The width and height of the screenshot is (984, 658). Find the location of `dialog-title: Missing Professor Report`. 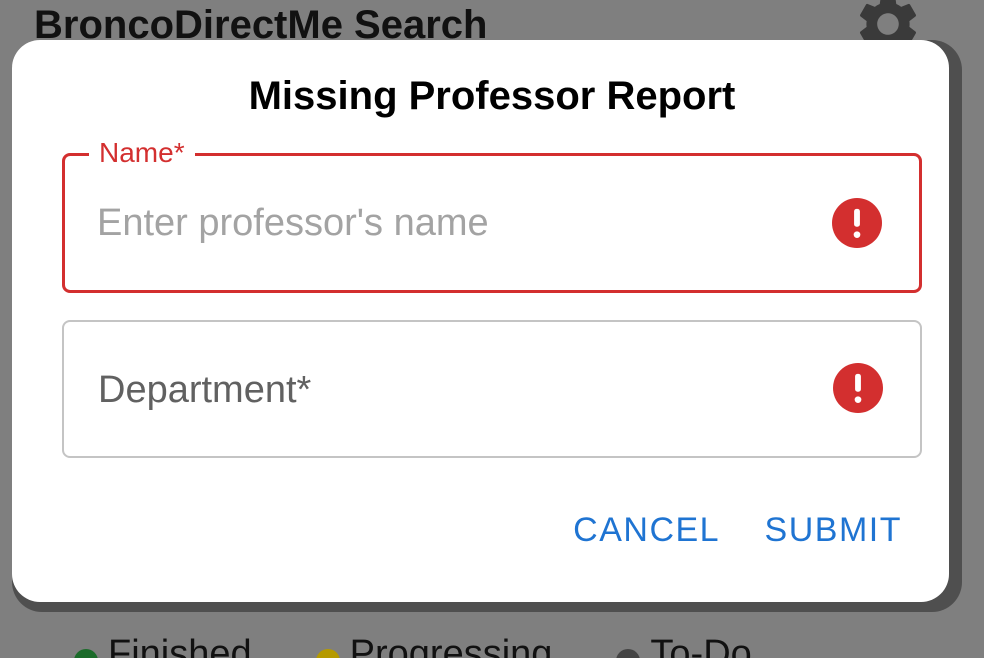

dialog-title: Missing Professor Report is located at coordinates (492, 96).